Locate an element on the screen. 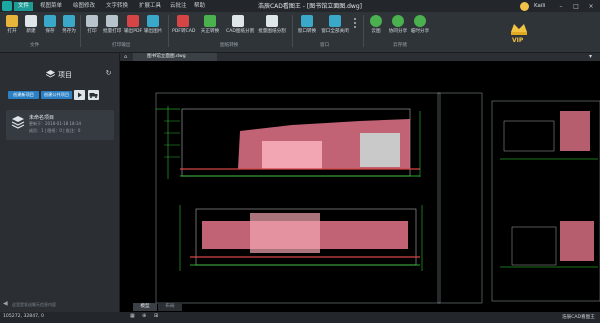 The image size is (600, 323). project-card-meta: 成员：1 | 图纸：0 | 批注：0 is located at coordinates (55, 130).